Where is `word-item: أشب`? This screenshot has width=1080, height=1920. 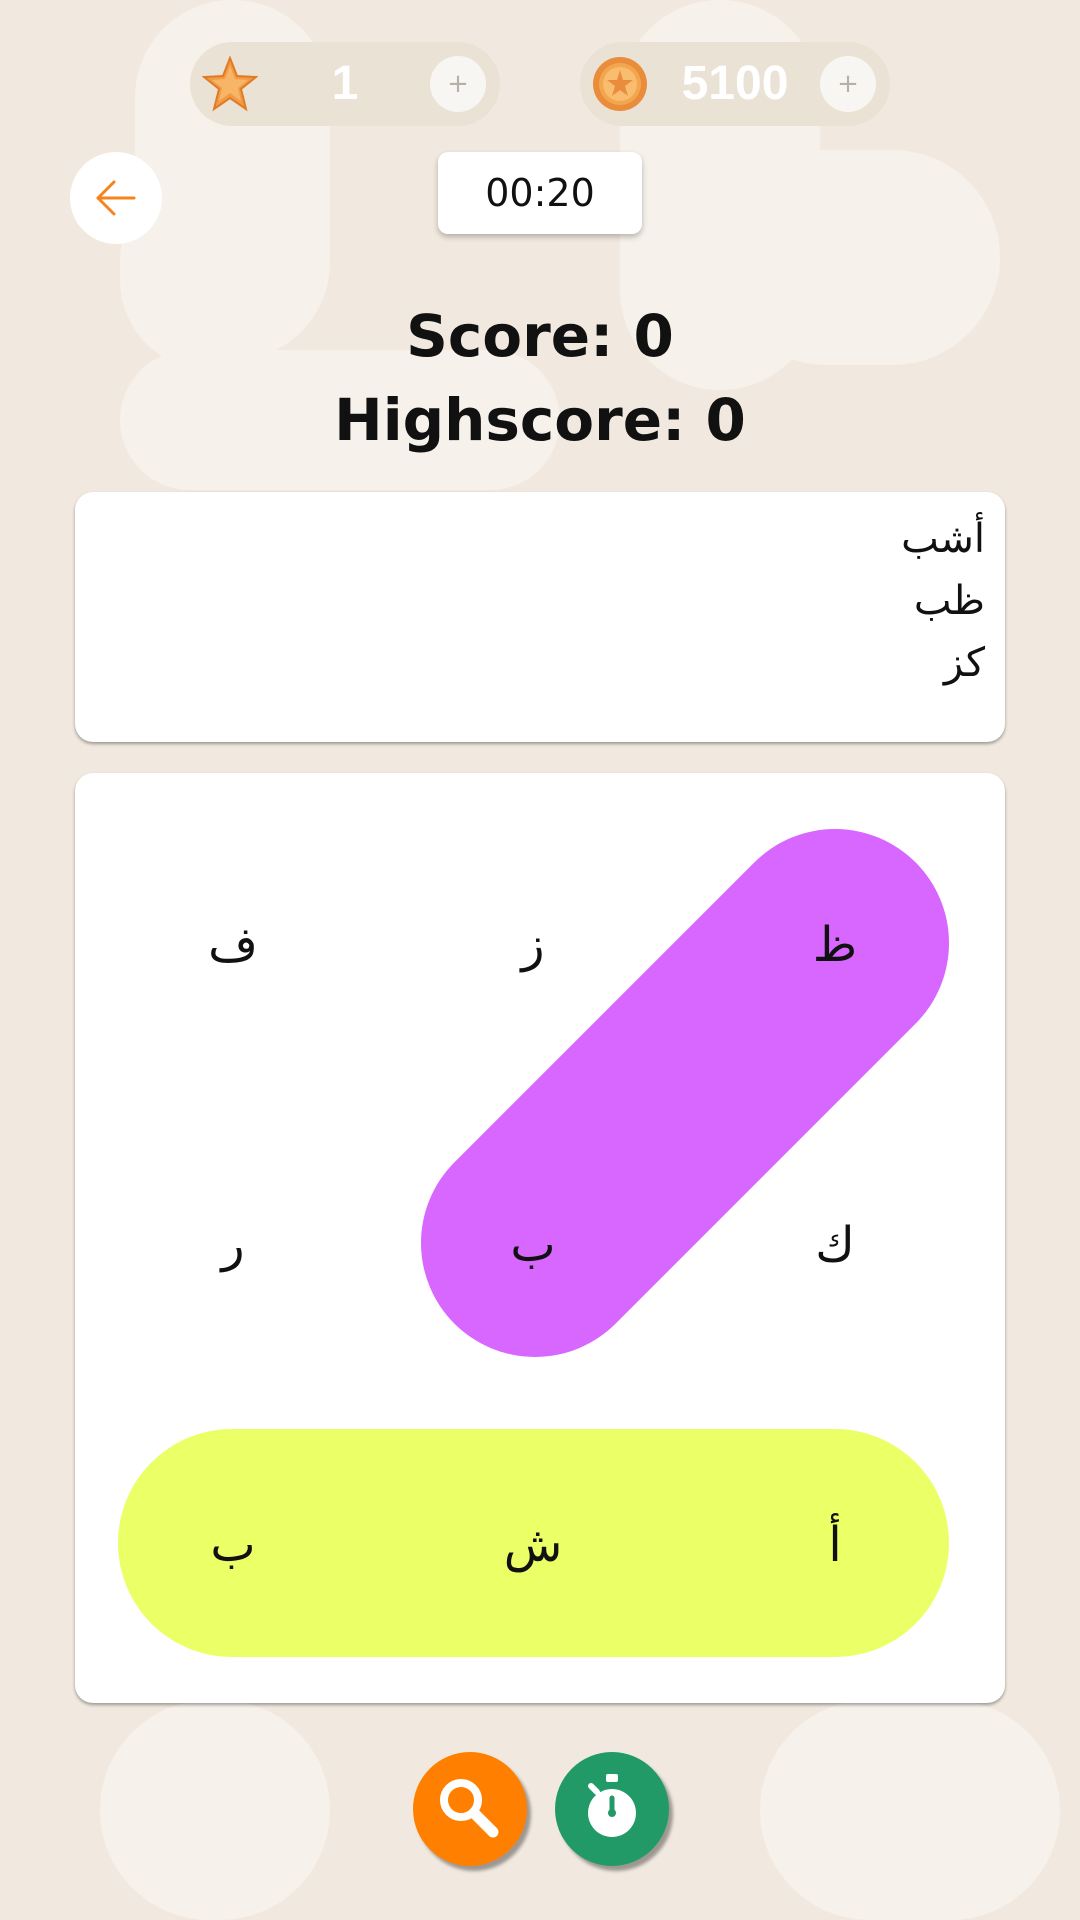
word-item: أشب is located at coordinates (943, 539).